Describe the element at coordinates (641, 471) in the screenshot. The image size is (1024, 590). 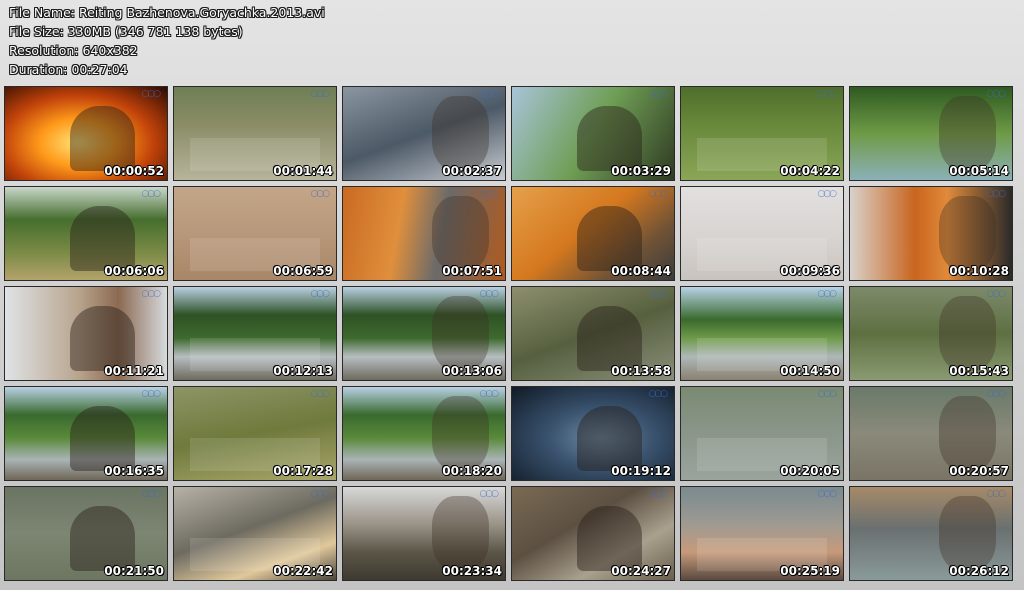
I see `thumbnail-timestamp: 00:19:12` at that location.